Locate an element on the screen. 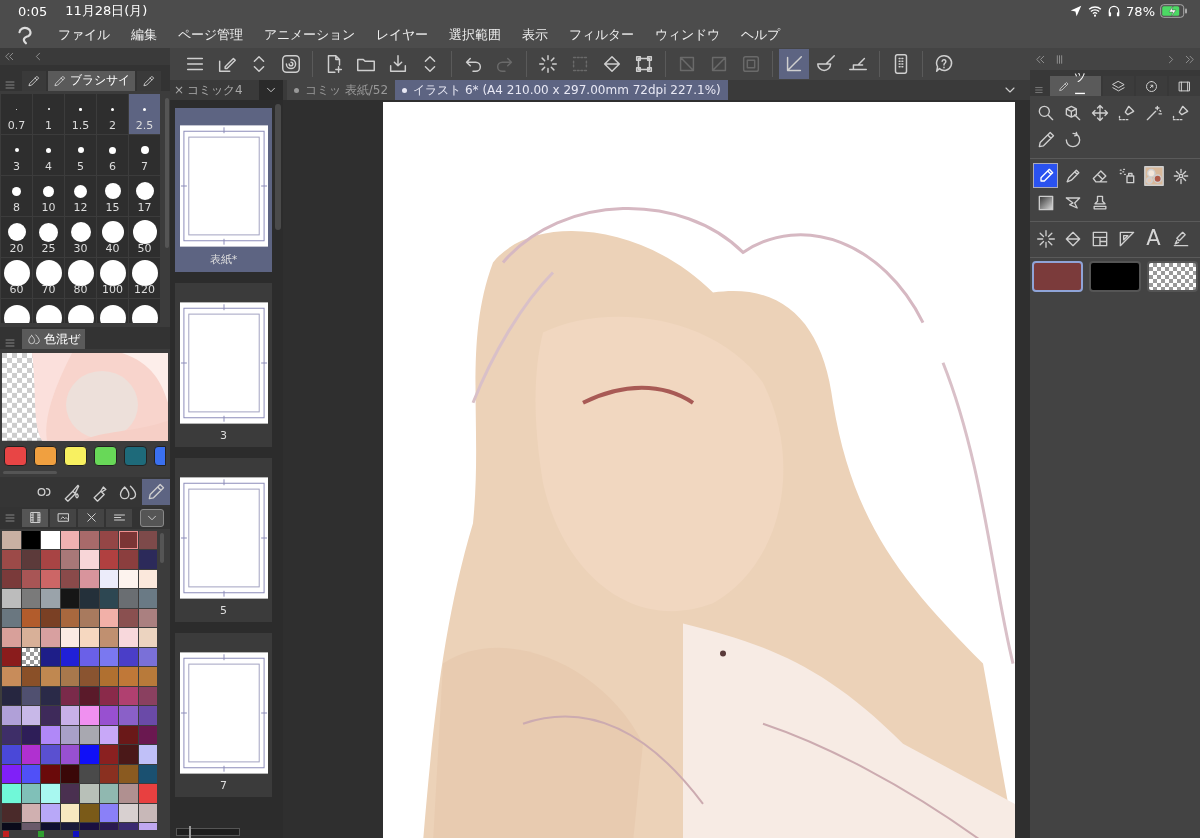  battery-percent: 78% is located at coordinates (1140, 11).